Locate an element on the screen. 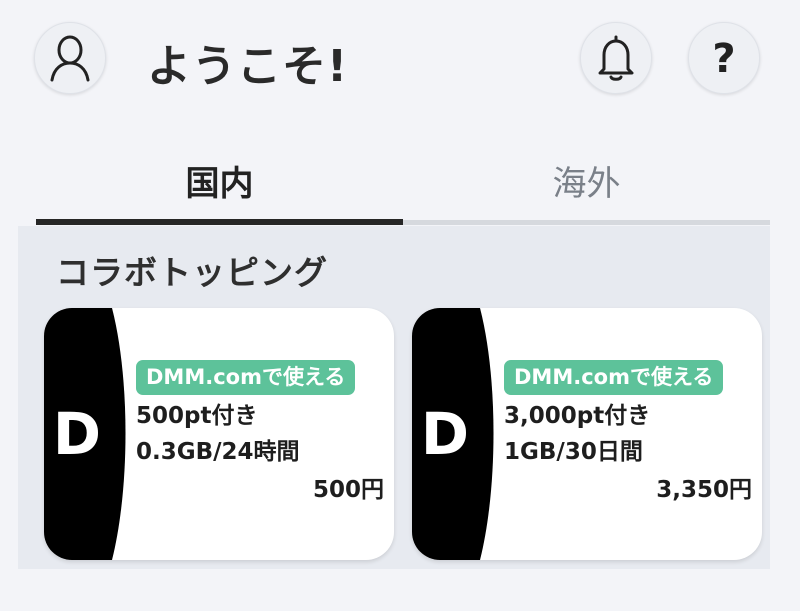  region-tabs: 国内 海外 is located at coordinates (403, 183).